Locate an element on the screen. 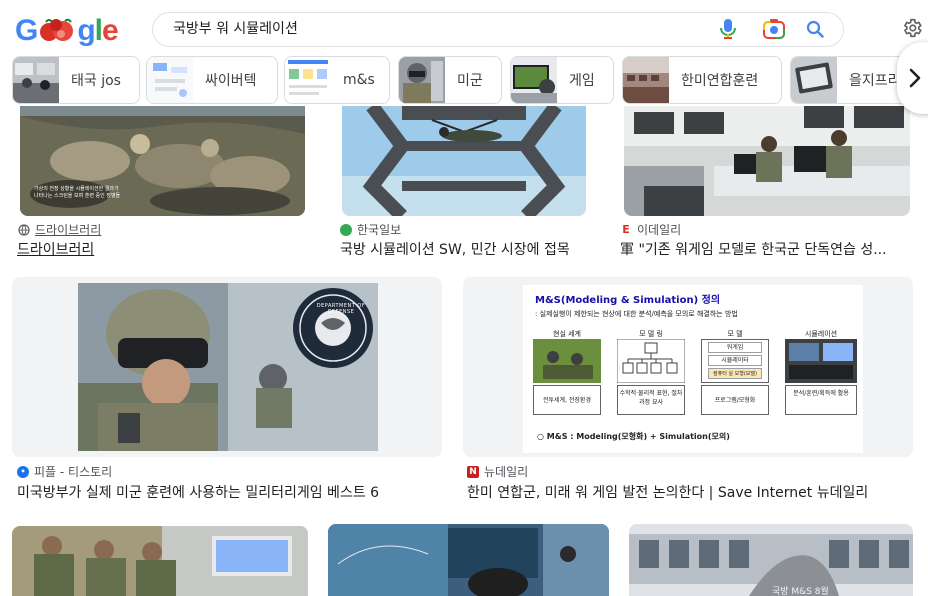 The width and height of the screenshot is (928, 596). chip-us-army: 미군 is located at coordinates (450, 80).